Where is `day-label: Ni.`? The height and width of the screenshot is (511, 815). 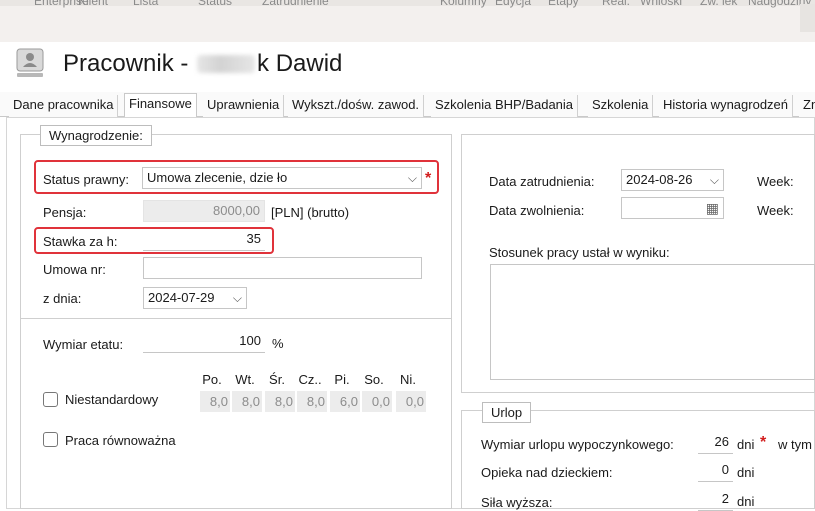
day-label: Ni. is located at coordinates (408, 379).